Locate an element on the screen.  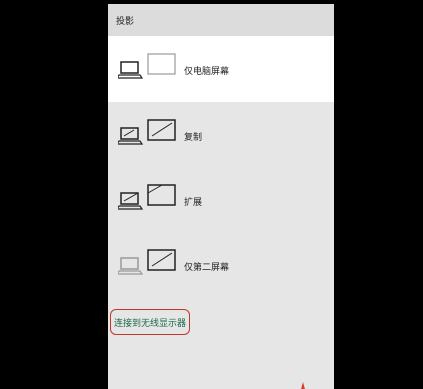
option-label: 仅第二屏幕 is located at coordinates (207, 268).